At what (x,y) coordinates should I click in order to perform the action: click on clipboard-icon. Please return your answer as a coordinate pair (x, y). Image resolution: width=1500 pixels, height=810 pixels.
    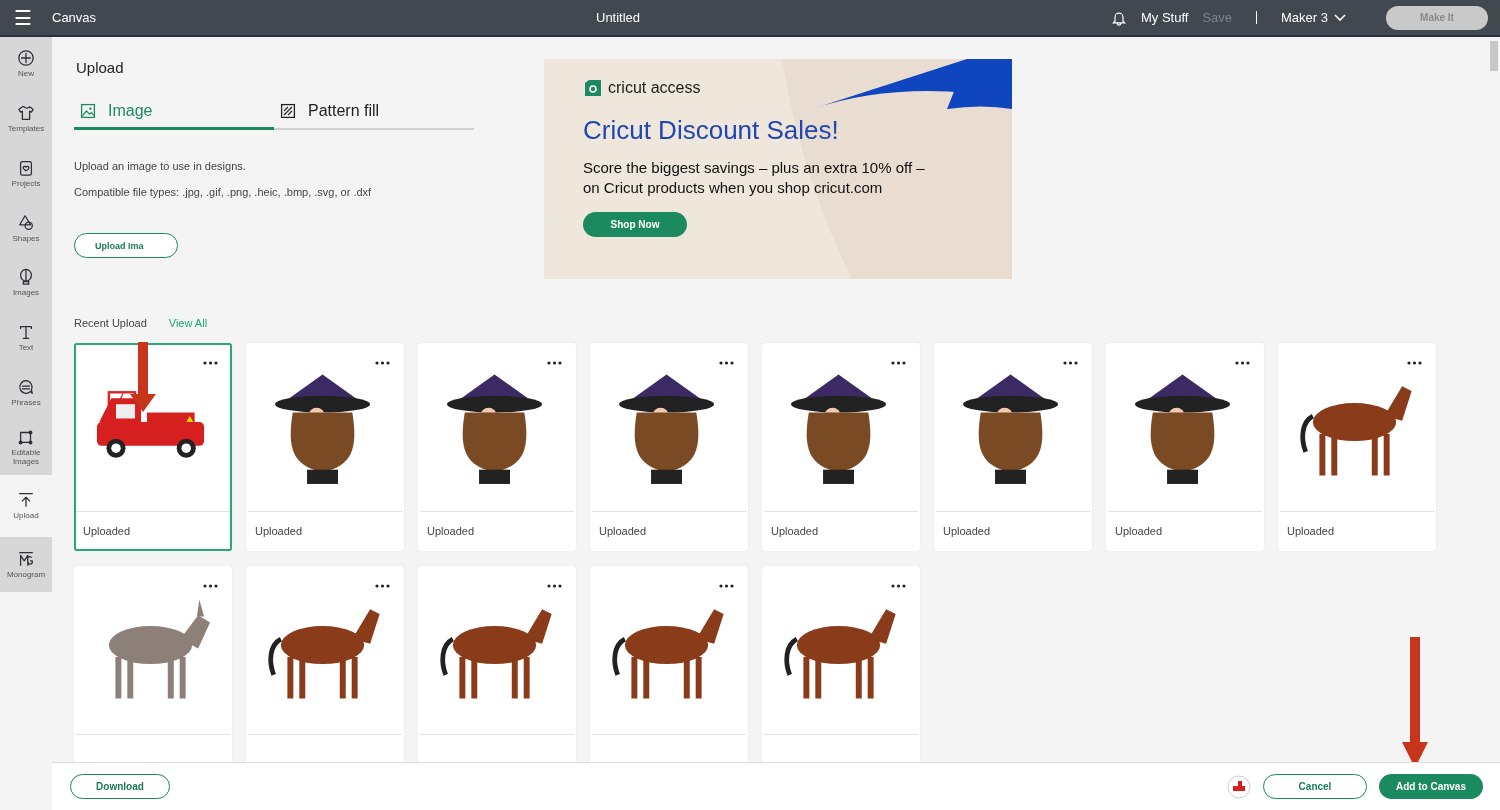
    Looking at the image, I should click on (26, 167).